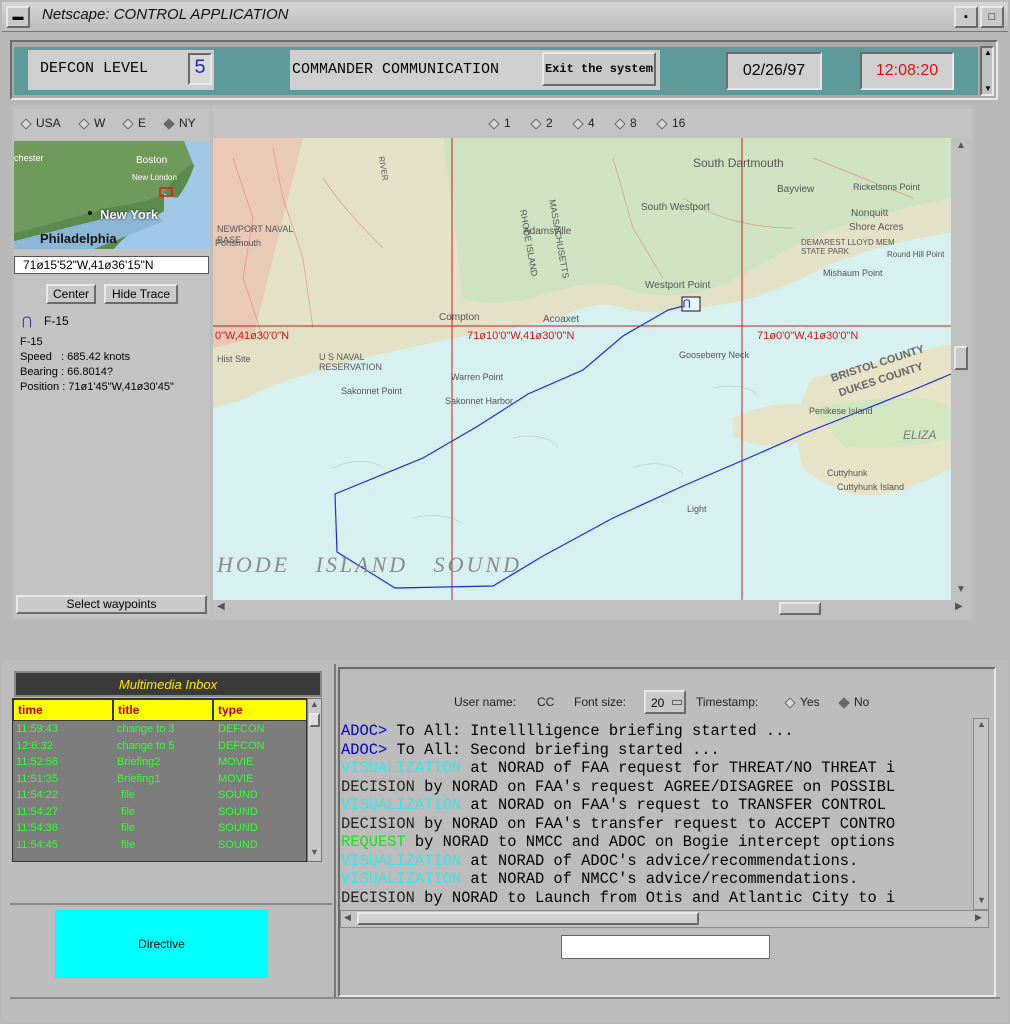  What do you see at coordinates (907, 71) in the screenshot?
I see `clock-display: 12:08:20` at bounding box center [907, 71].